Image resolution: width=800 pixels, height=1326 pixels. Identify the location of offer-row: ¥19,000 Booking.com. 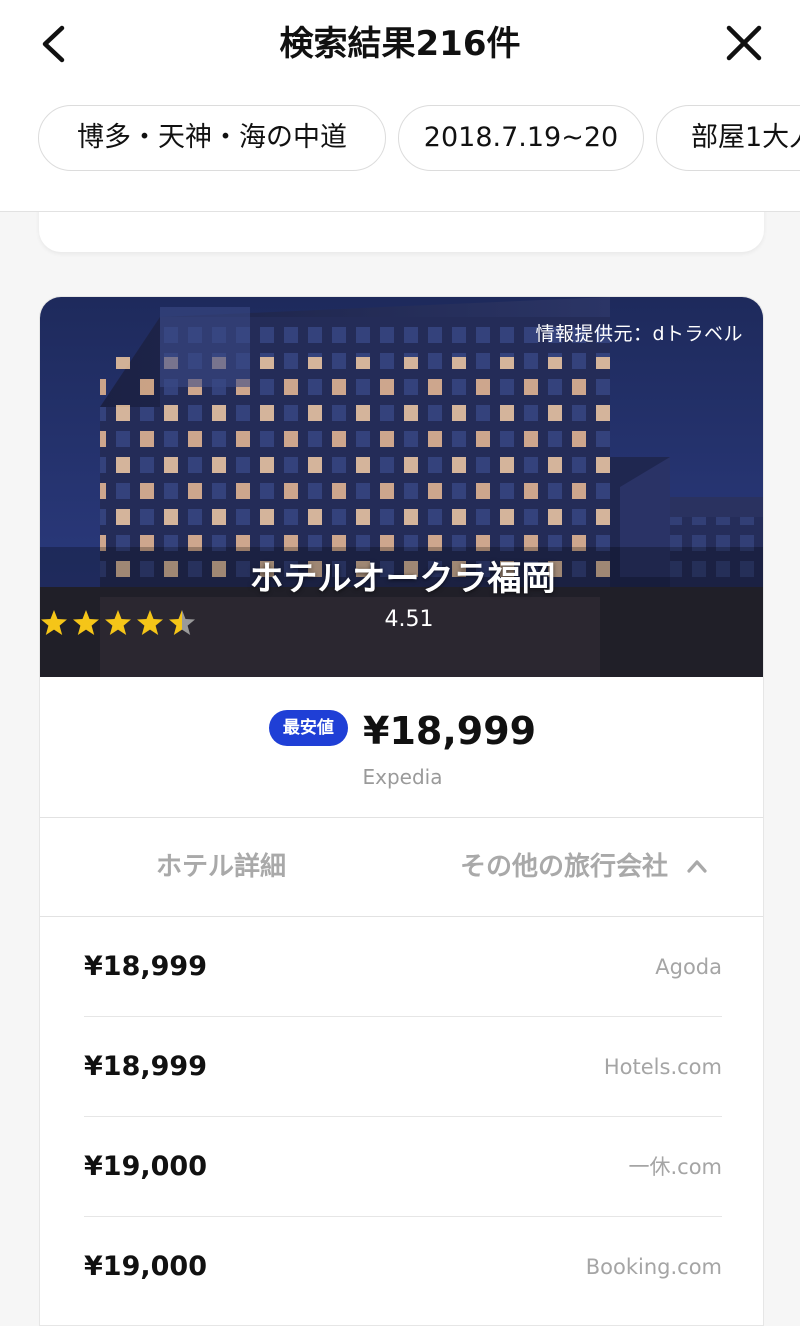
(403, 1267).